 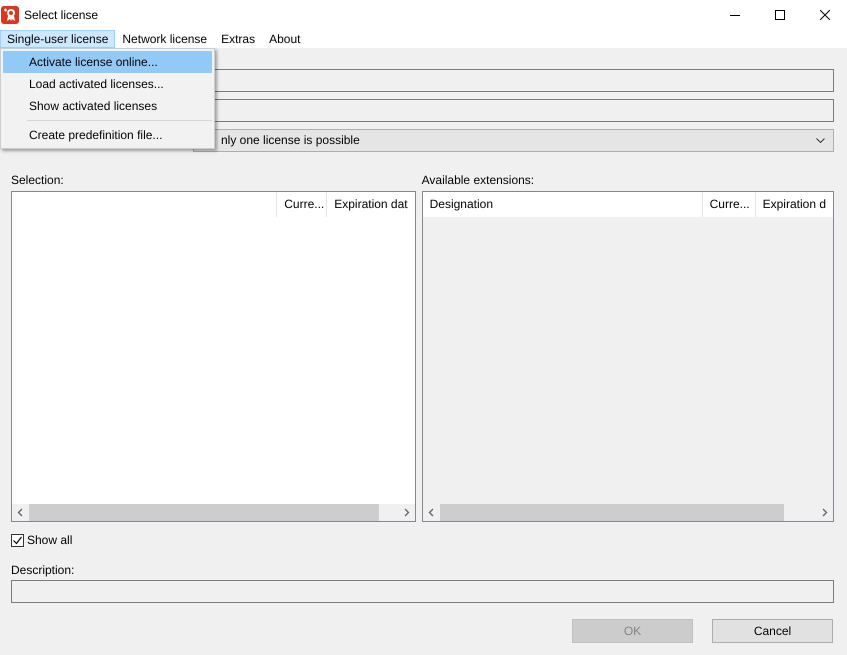 I want to click on field-label: Description:, so click(x=43, y=570).